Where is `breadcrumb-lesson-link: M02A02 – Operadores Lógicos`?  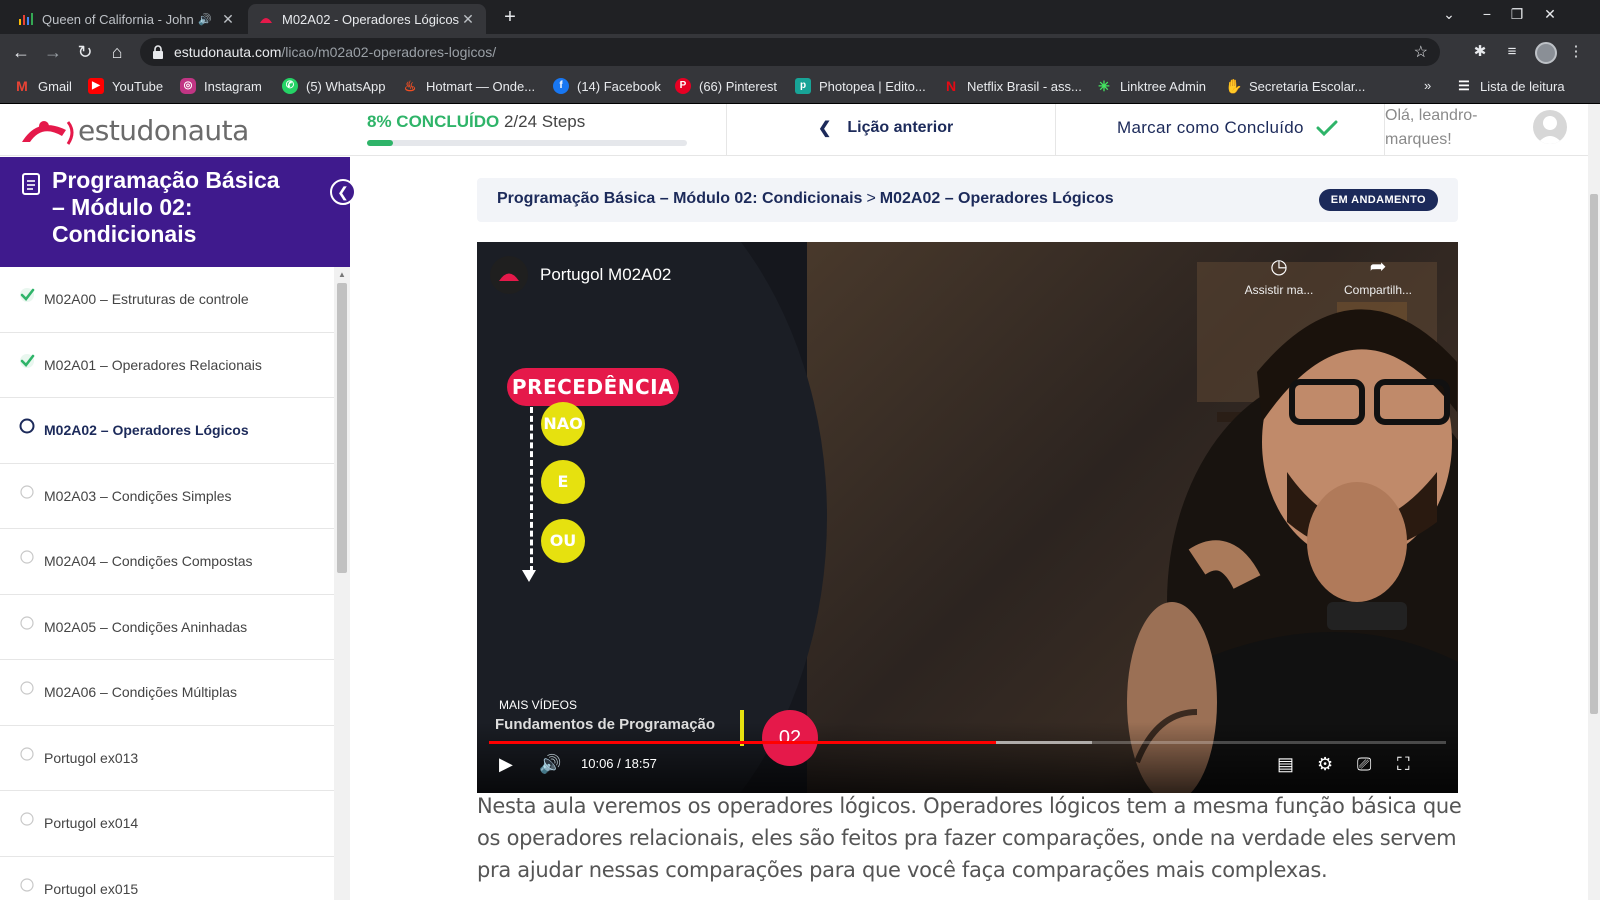 breadcrumb-lesson-link: M02A02 – Operadores Lógicos is located at coordinates (997, 198).